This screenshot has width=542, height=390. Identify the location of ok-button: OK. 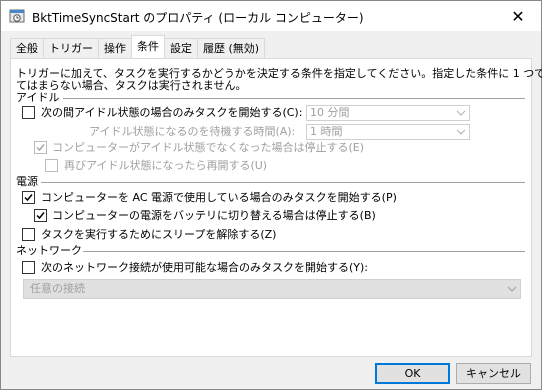
(412, 373).